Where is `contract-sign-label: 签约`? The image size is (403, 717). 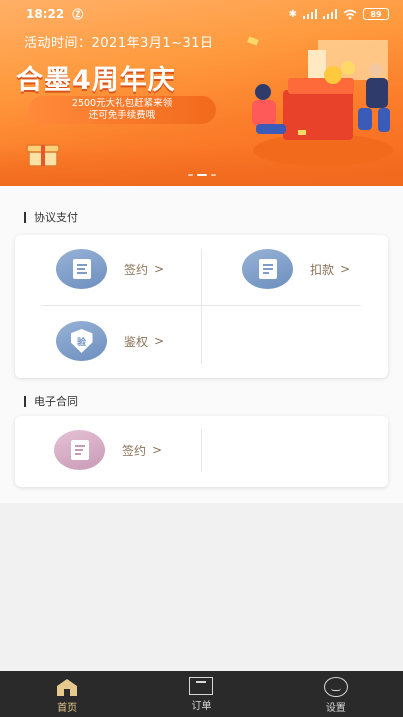 contract-sign-label: 签约 is located at coordinates (134, 450).